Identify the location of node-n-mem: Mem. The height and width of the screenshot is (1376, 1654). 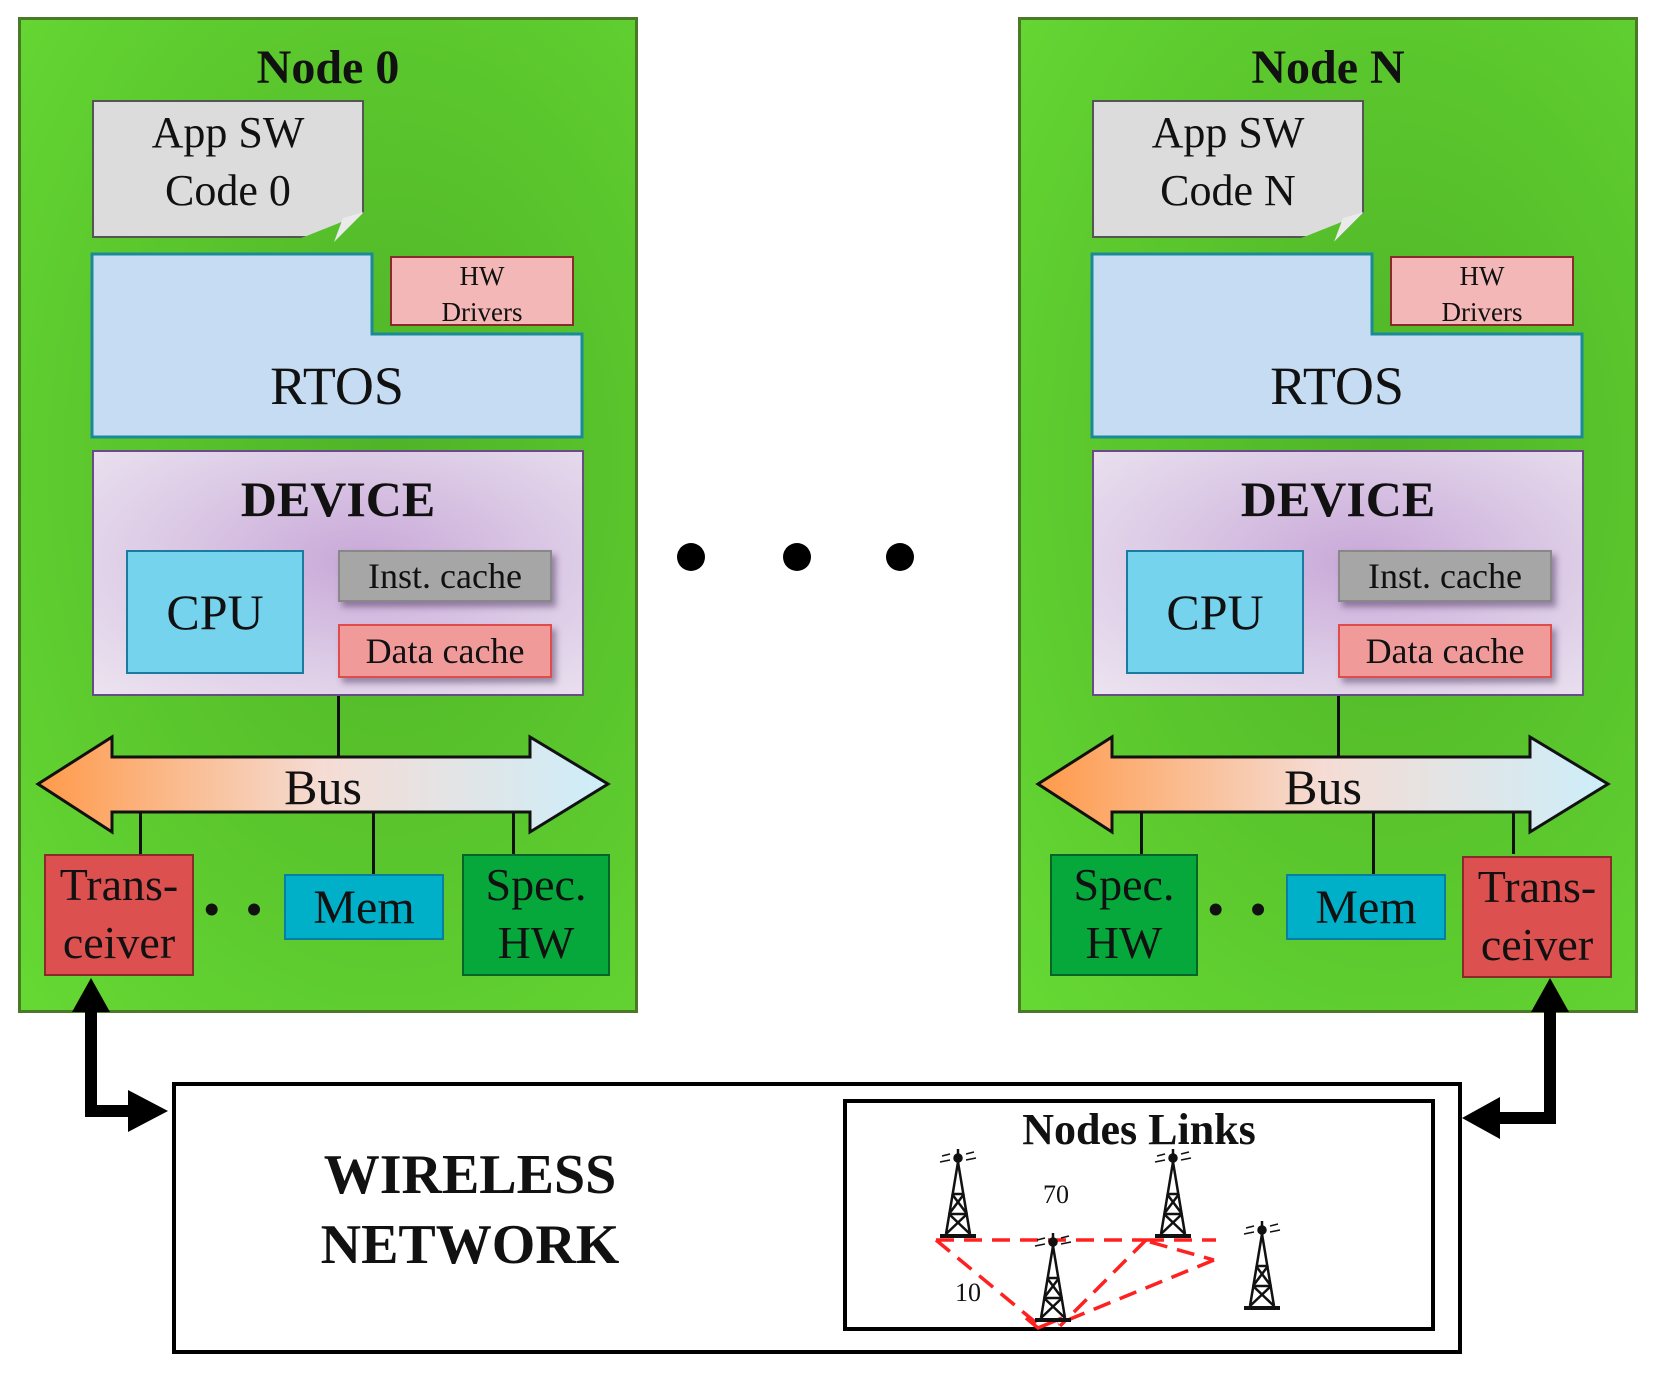
(1366, 907).